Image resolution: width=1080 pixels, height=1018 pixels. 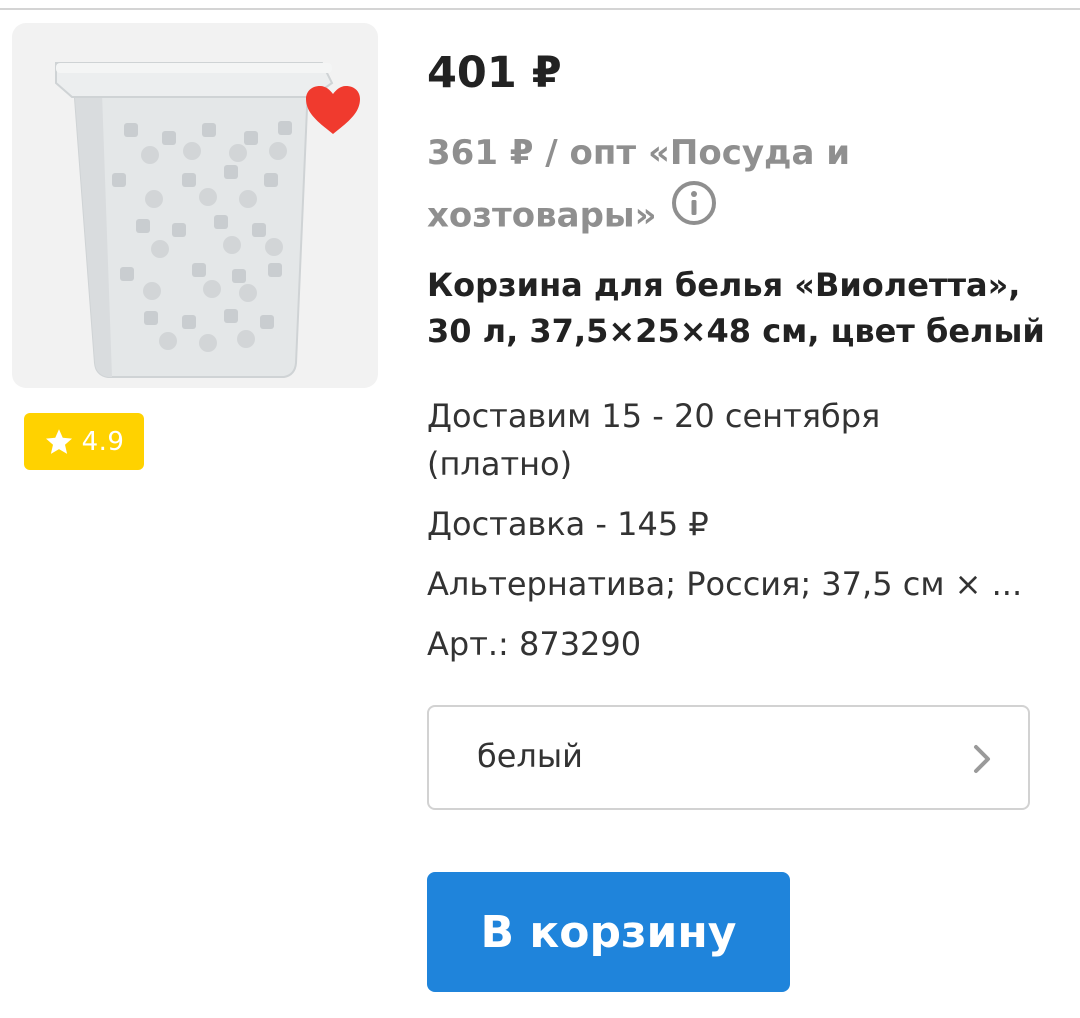 I want to click on delivery-date-text: Доставим 15 - 20 сентября (платно), so click(x=654, y=440).